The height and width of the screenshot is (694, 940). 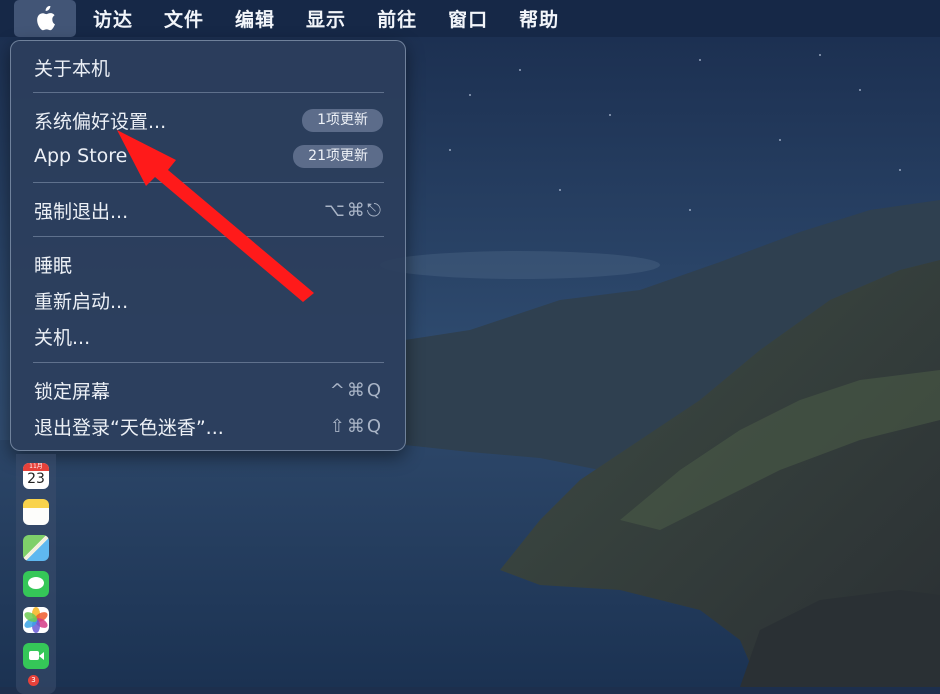 What do you see at coordinates (36, 620) in the screenshot?
I see `photos-icon` at bounding box center [36, 620].